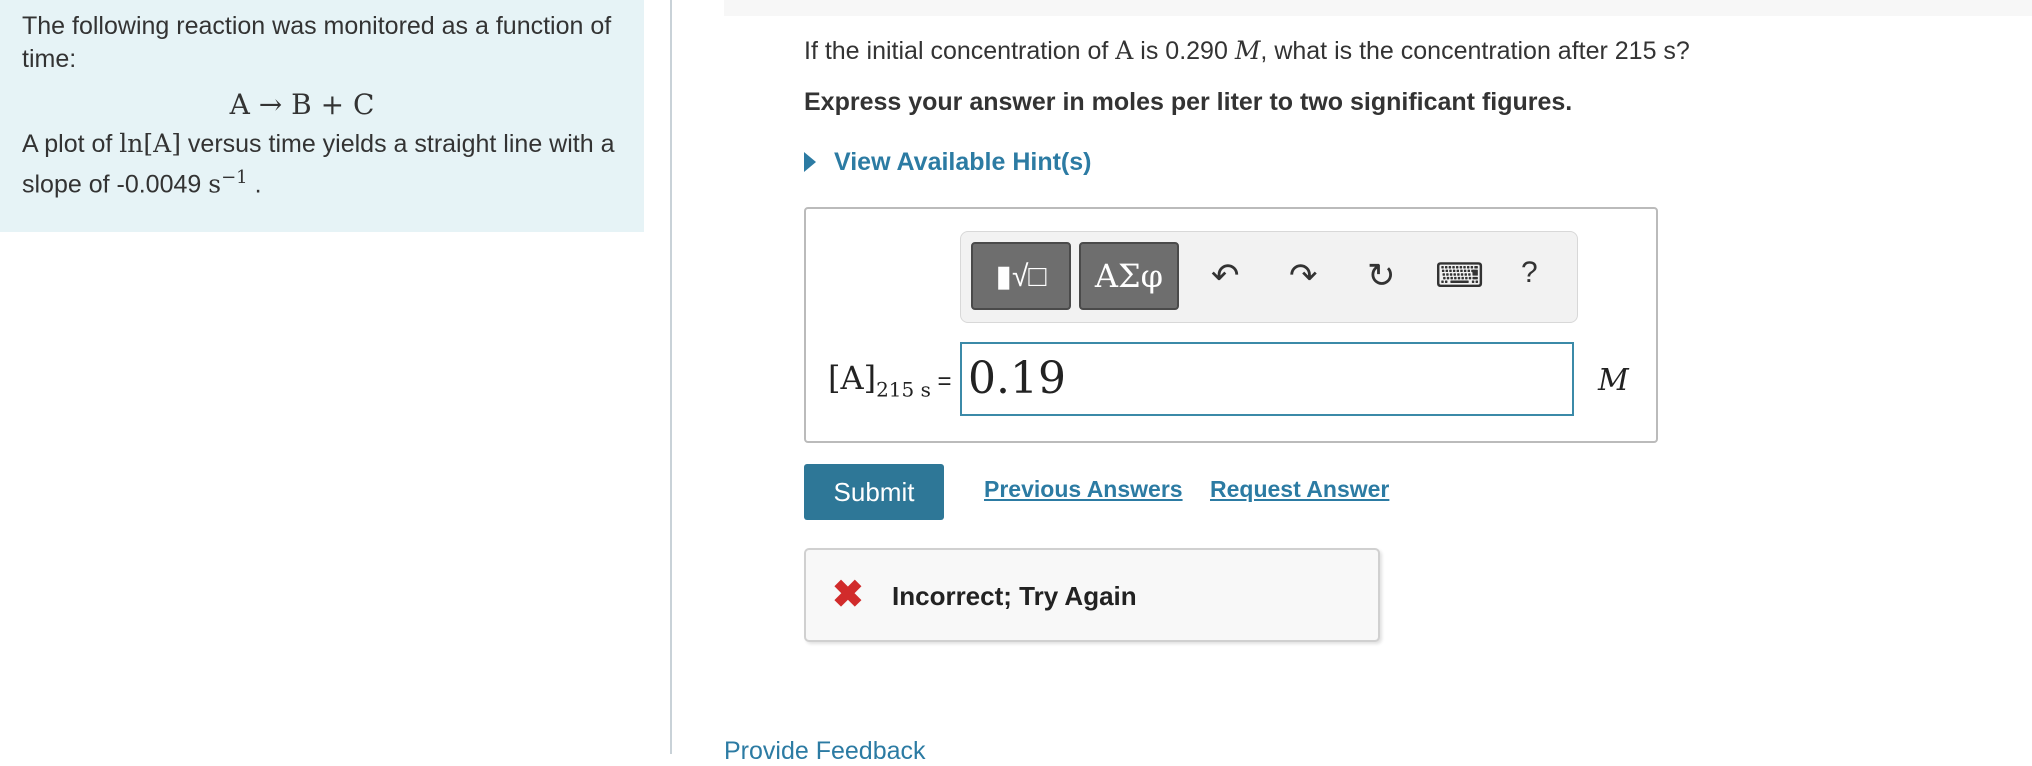  Describe the element at coordinates (810, 162) in the screenshot. I see `triangle-right-icon` at that location.